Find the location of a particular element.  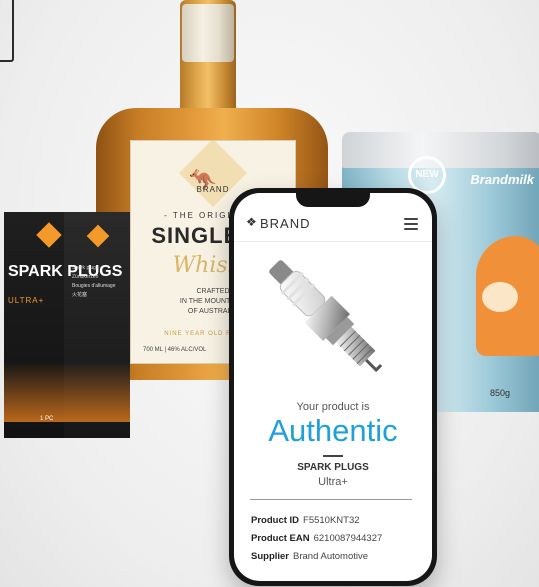

phone-brand-logo: BRAND is located at coordinates (285, 223).